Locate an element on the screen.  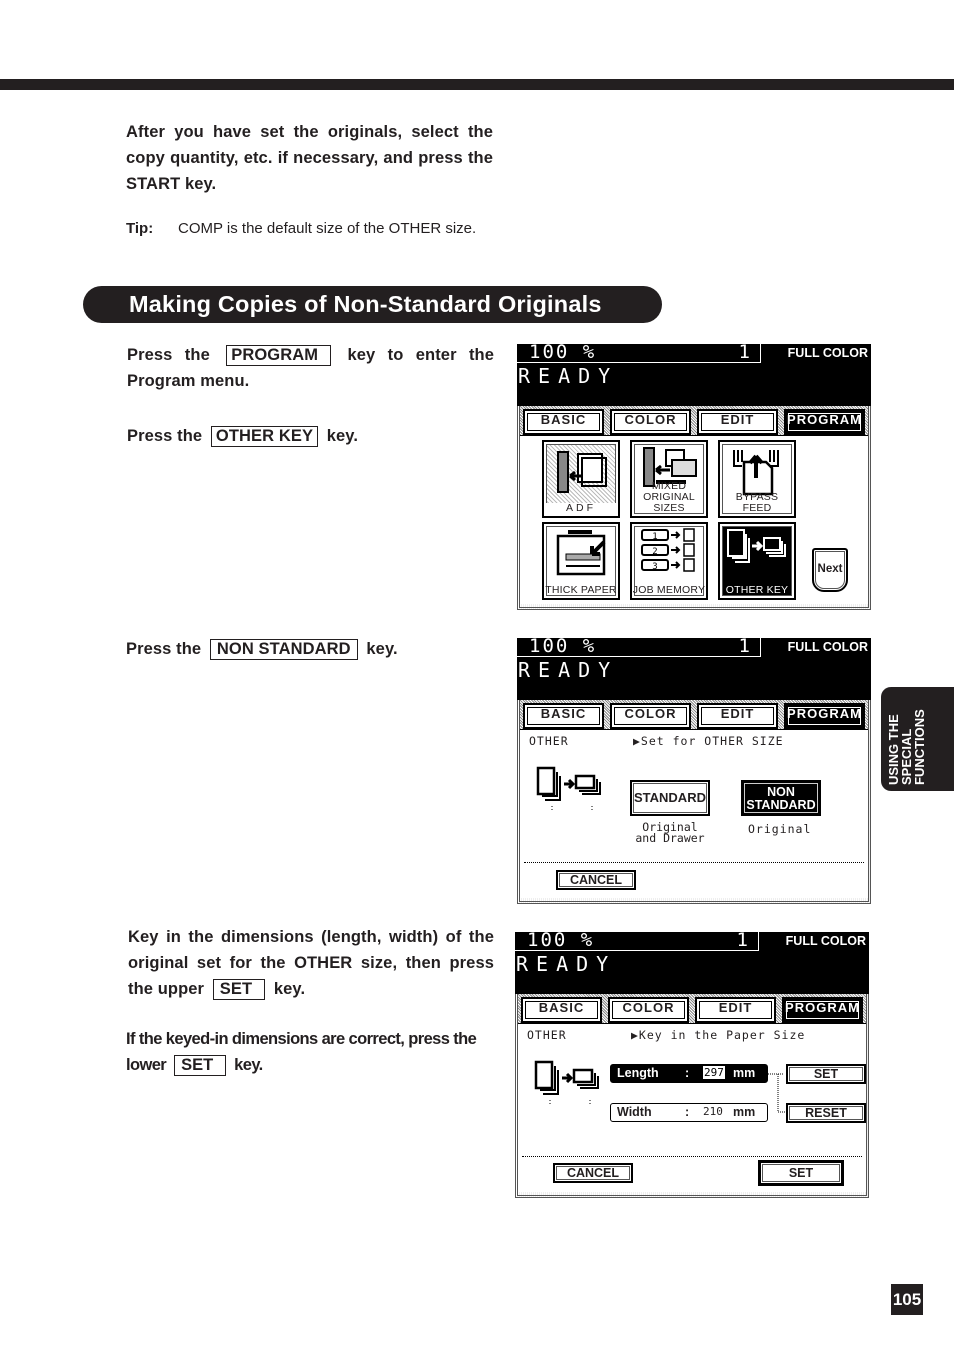
other-key-icon is located at coordinates (756, 546).